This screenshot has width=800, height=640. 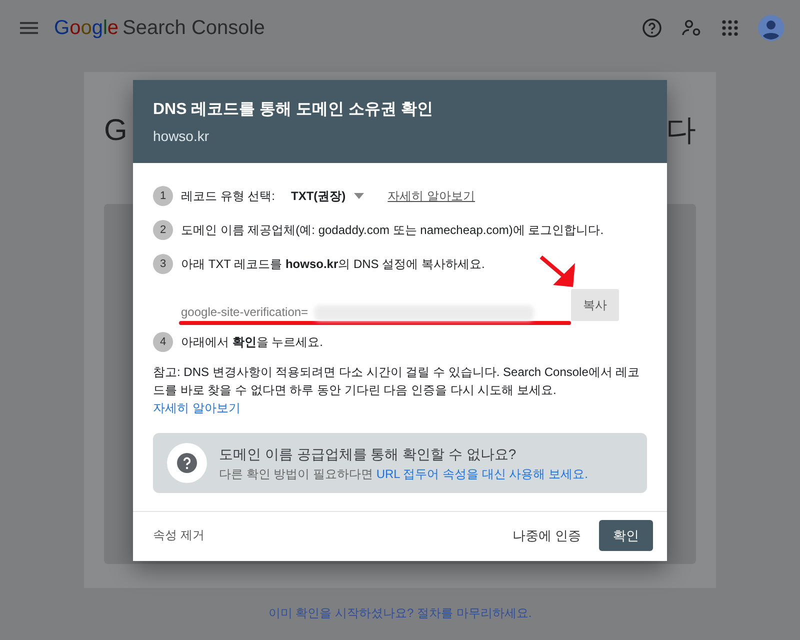 What do you see at coordinates (163, 230) in the screenshot?
I see `step-number: 2` at bounding box center [163, 230].